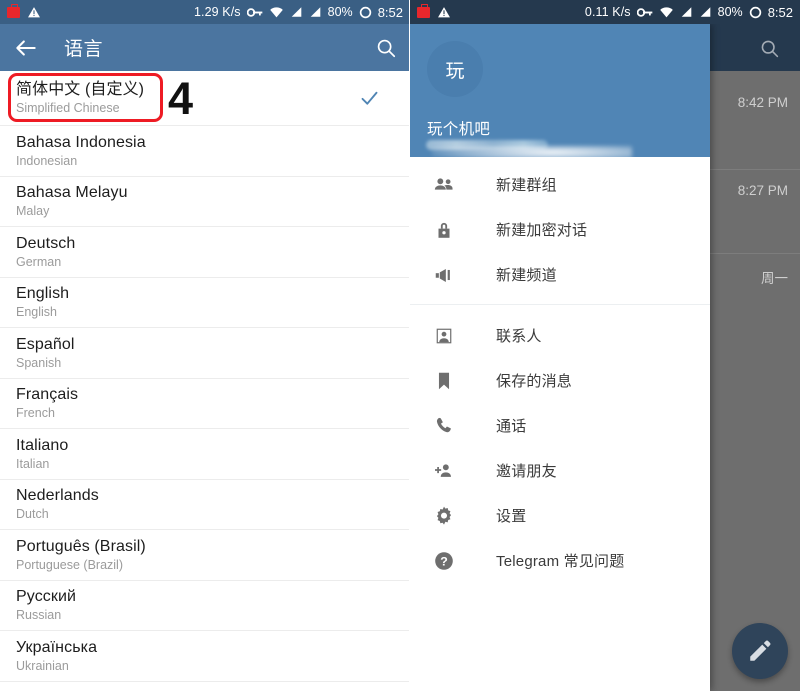 This screenshot has height=691, width=800. What do you see at coordinates (217, 12) in the screenshot?
I see `network-speed-label: 1.29 K/s` at bounding box center [217, 12].